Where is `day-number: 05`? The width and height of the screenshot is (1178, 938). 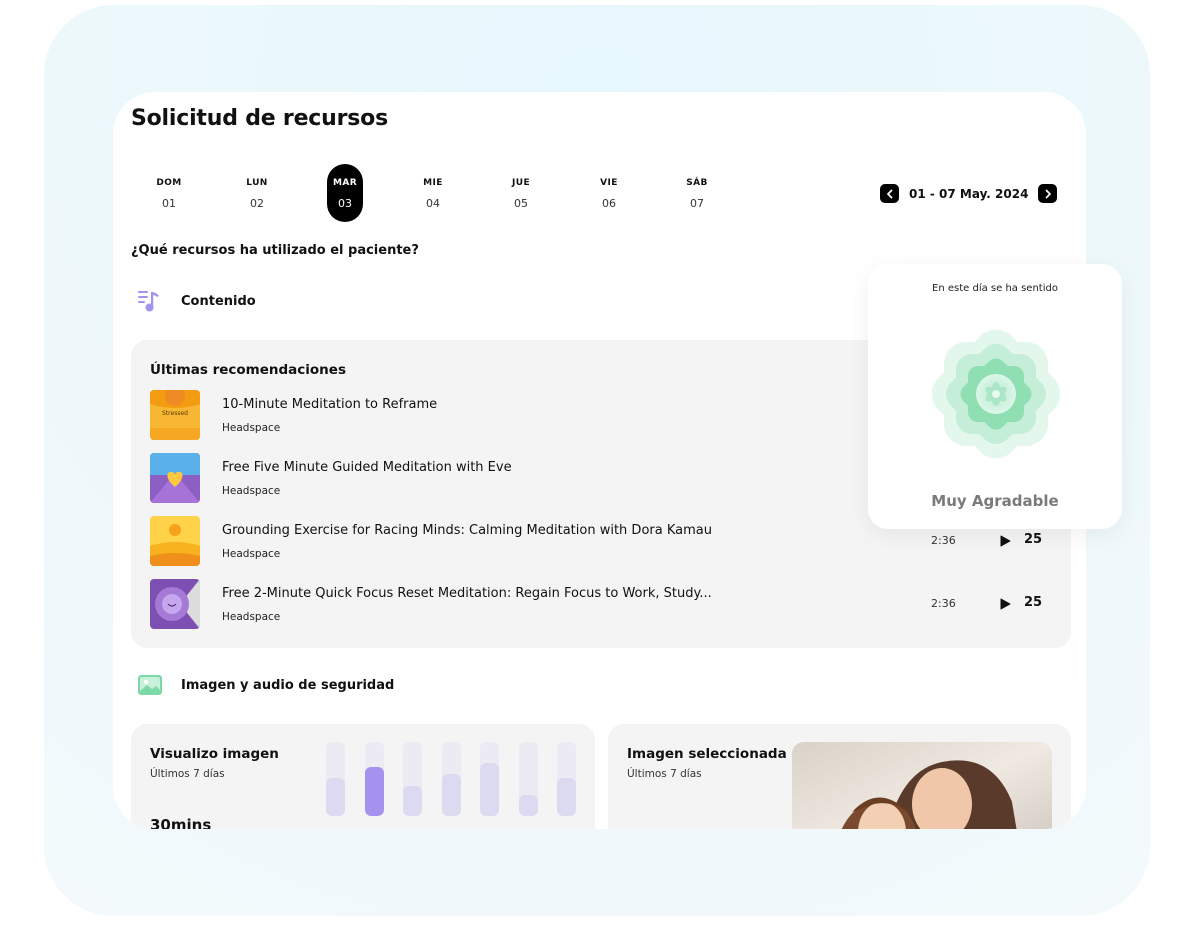
day-number: 05 is located at coordinates (521, 203).